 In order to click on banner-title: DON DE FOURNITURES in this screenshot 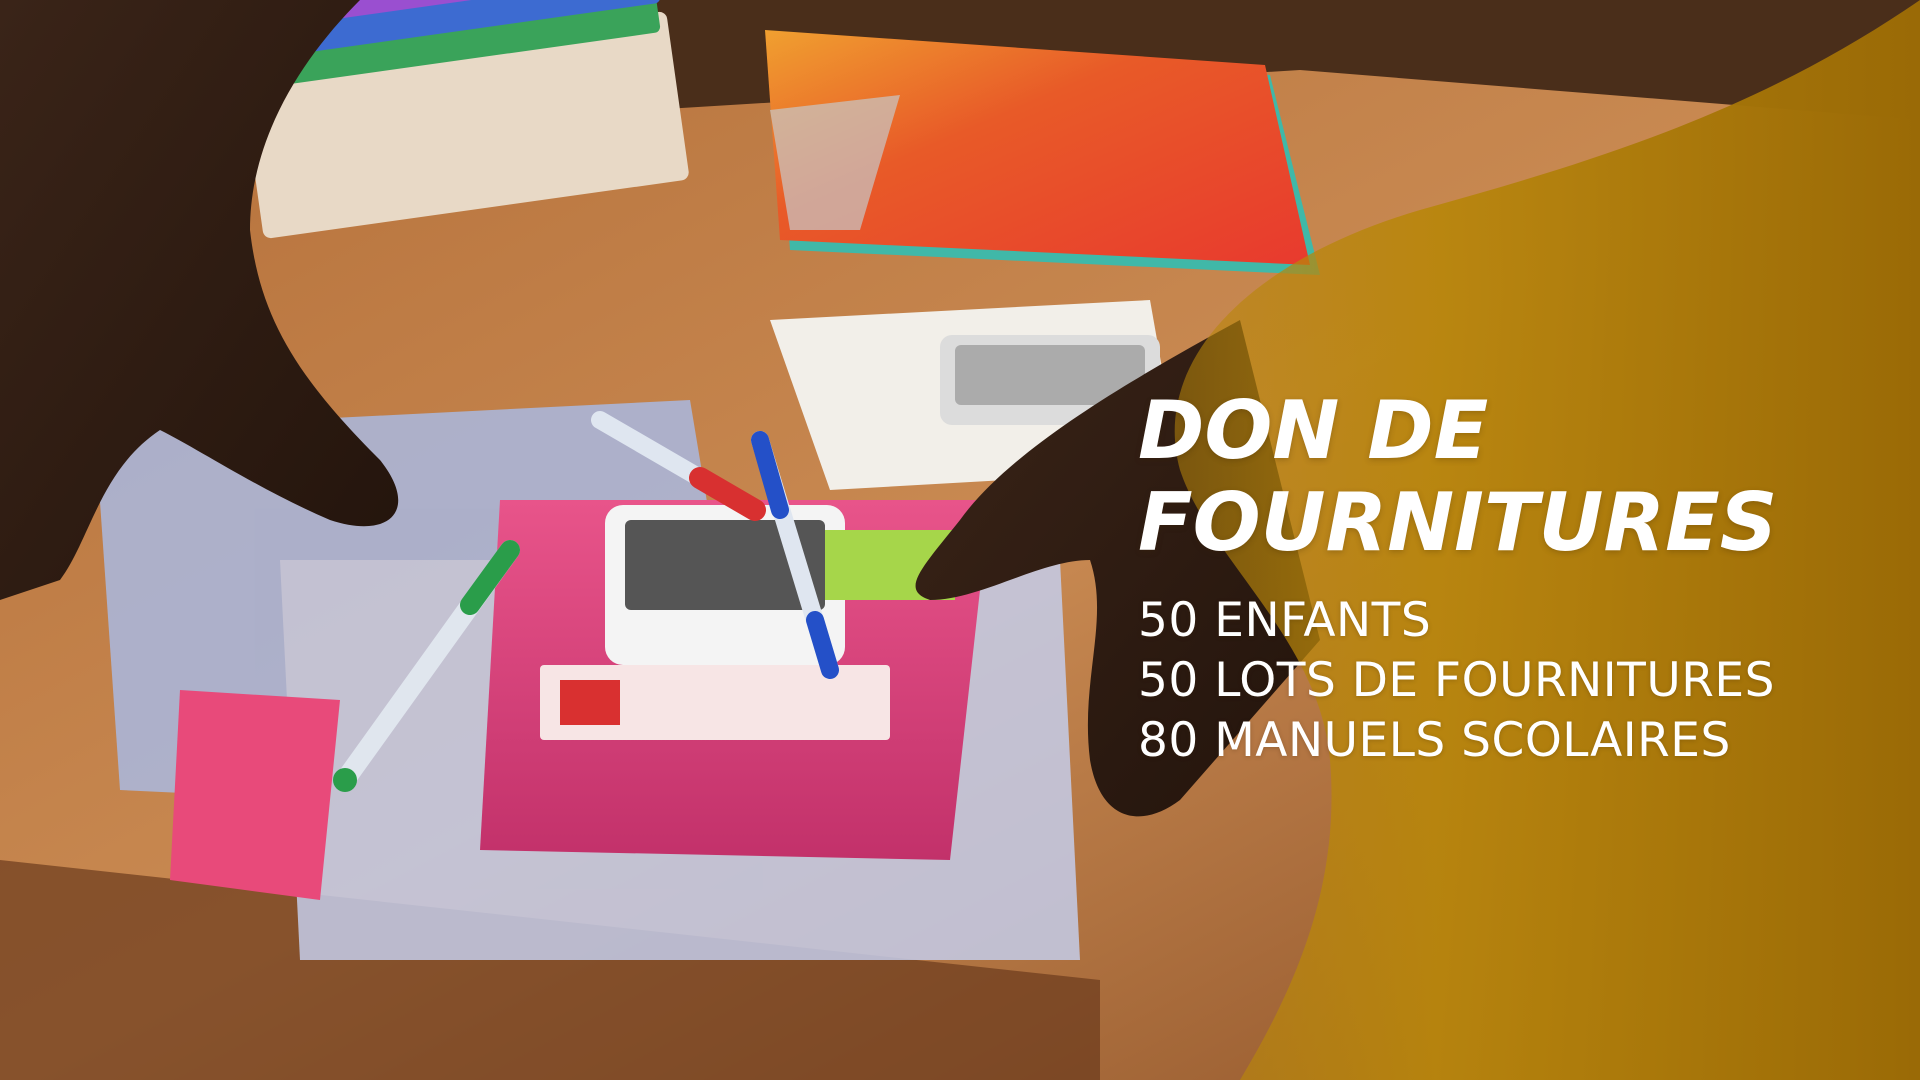, I will do `click(1518, 477)`.